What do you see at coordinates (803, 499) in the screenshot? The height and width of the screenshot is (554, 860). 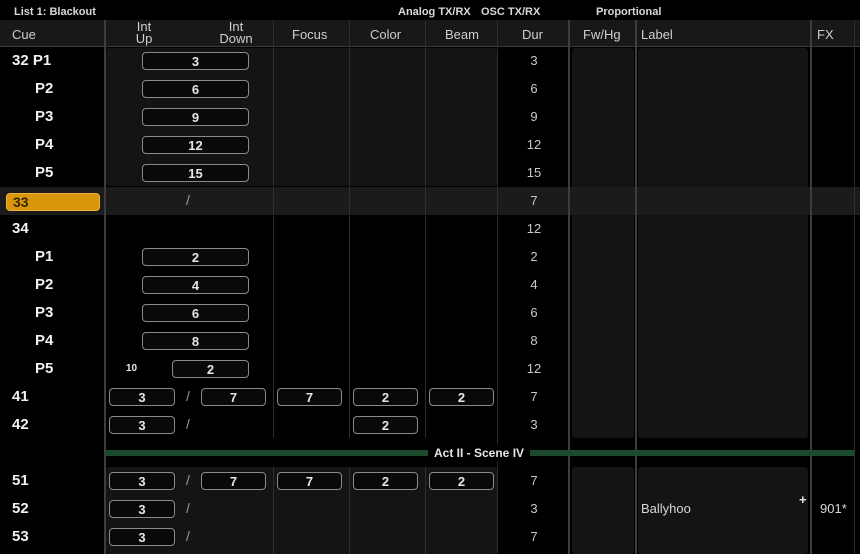 I see `label-plus-icon: +` at bounding box center [803, 499].